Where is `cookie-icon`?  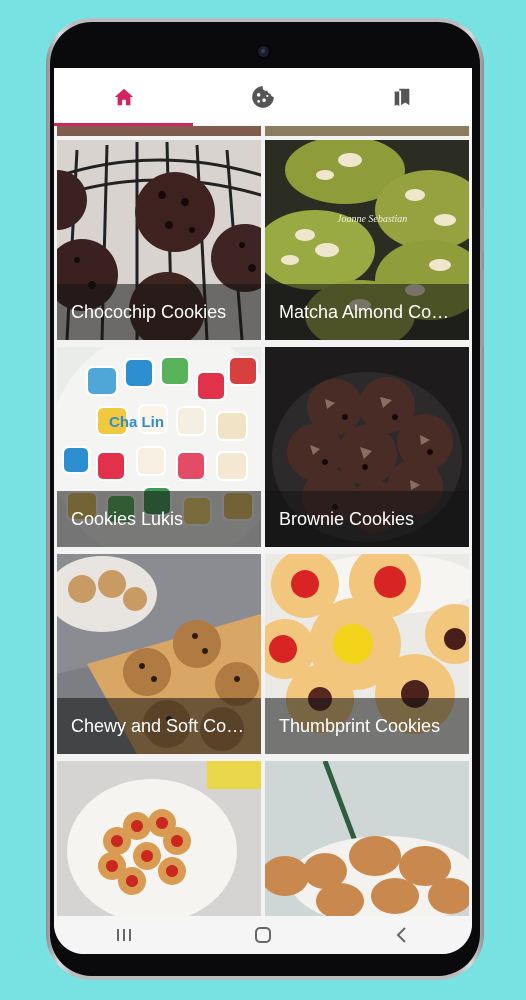 cookie-icon is located at coordinates (263, 97).